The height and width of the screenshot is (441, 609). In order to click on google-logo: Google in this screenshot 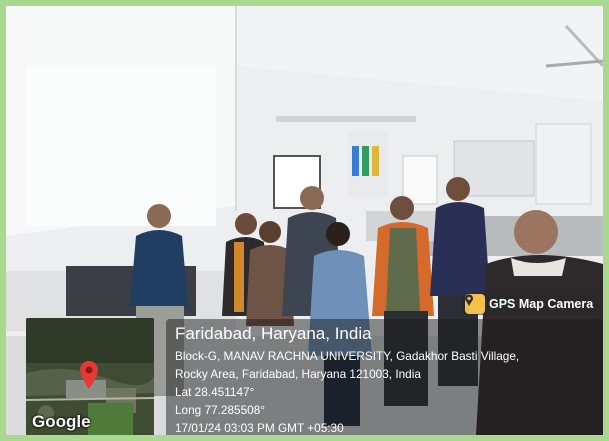, I will do `click(61, 421)`.